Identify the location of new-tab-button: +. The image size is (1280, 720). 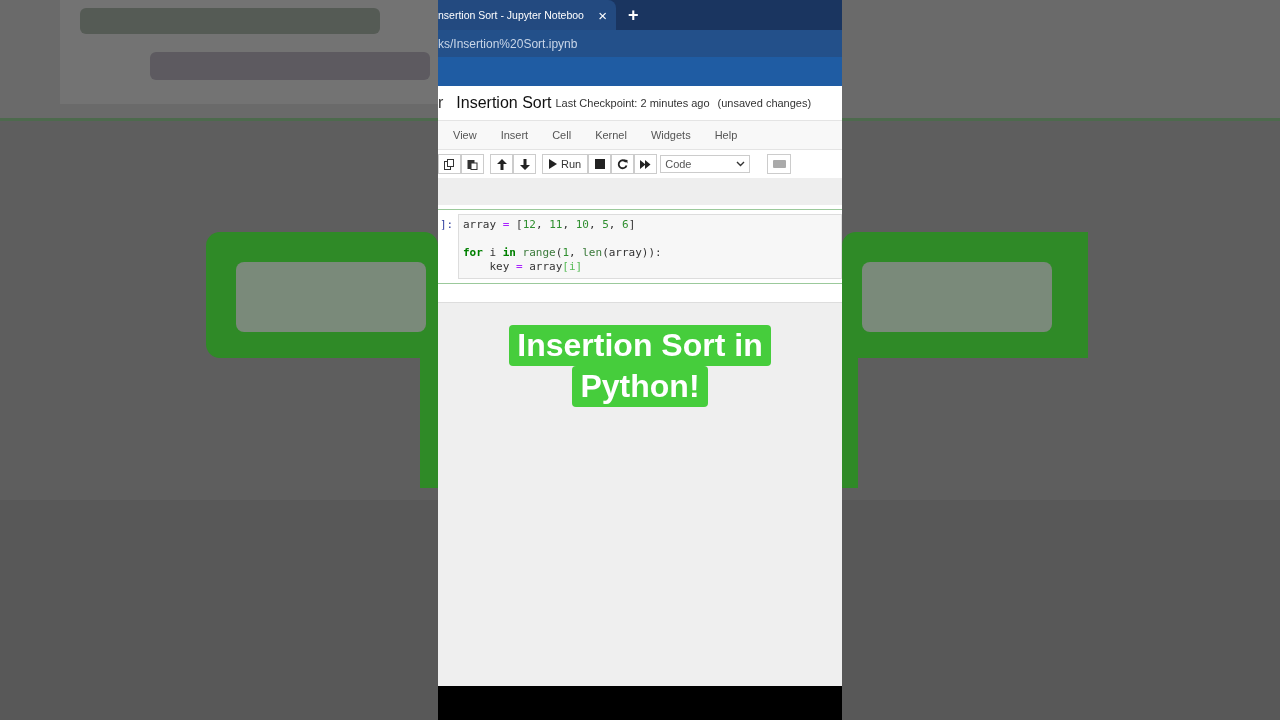
(633, 15).